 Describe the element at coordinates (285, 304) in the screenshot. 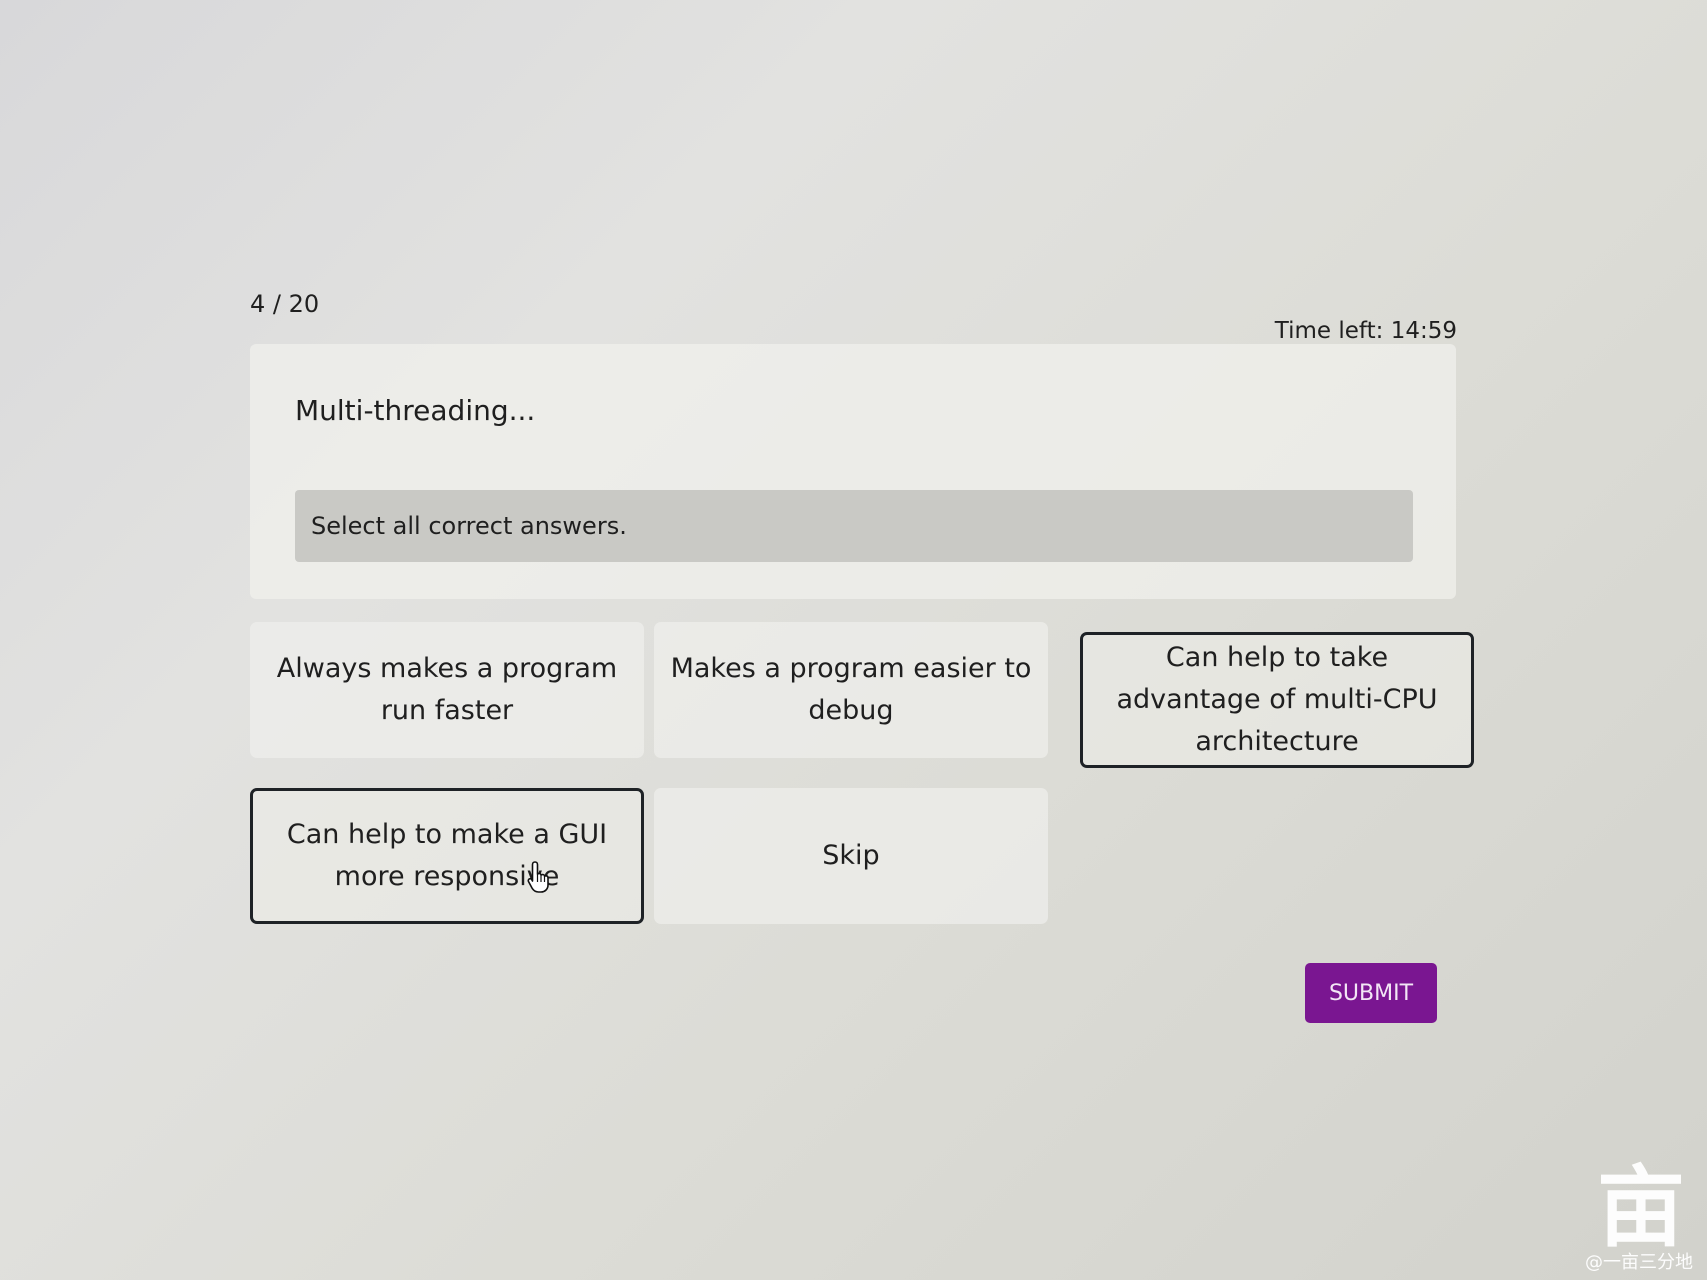

I see `progress-counter: 4 / 20` at that location.